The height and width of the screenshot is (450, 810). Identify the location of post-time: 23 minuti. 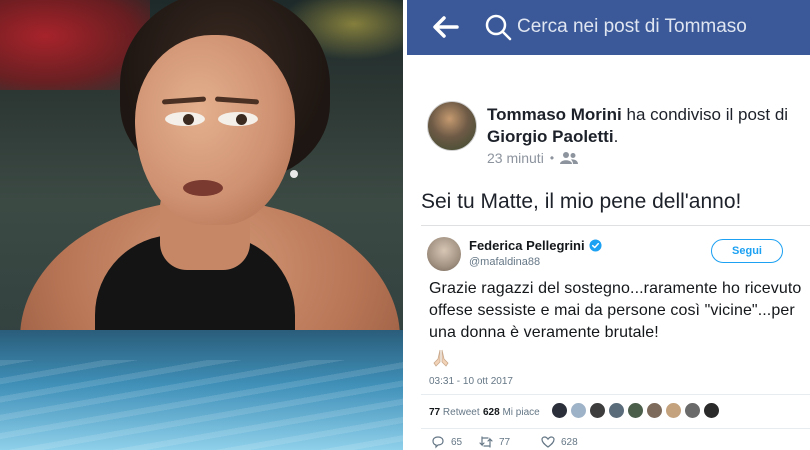
(515, 158).